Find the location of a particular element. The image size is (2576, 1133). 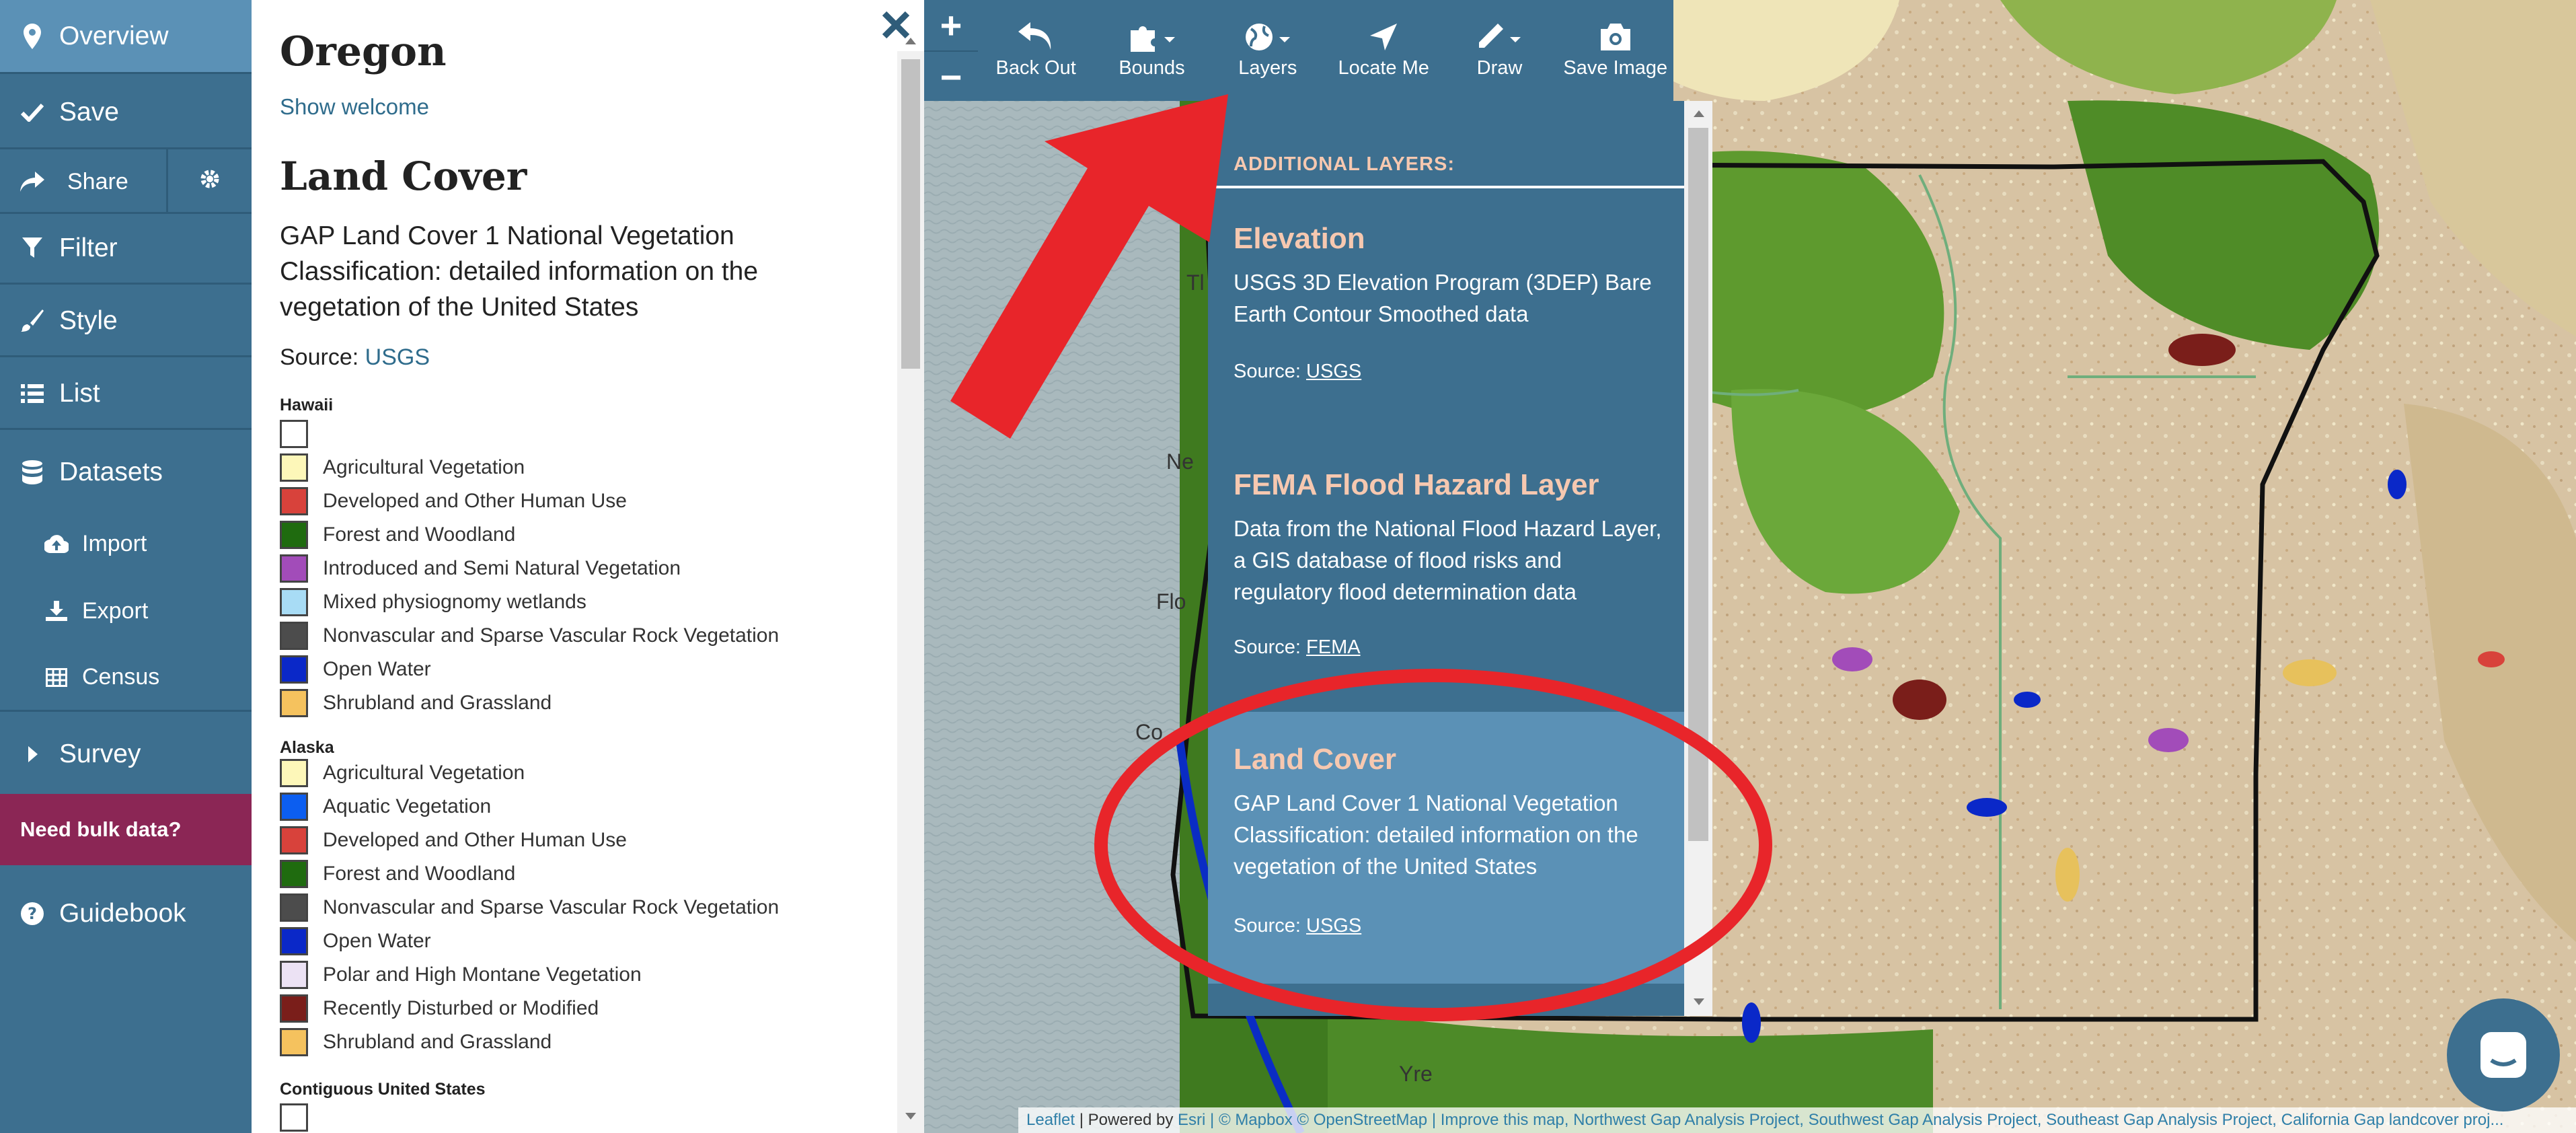

draw-button: Draw is located at coordinates (1499, 51).